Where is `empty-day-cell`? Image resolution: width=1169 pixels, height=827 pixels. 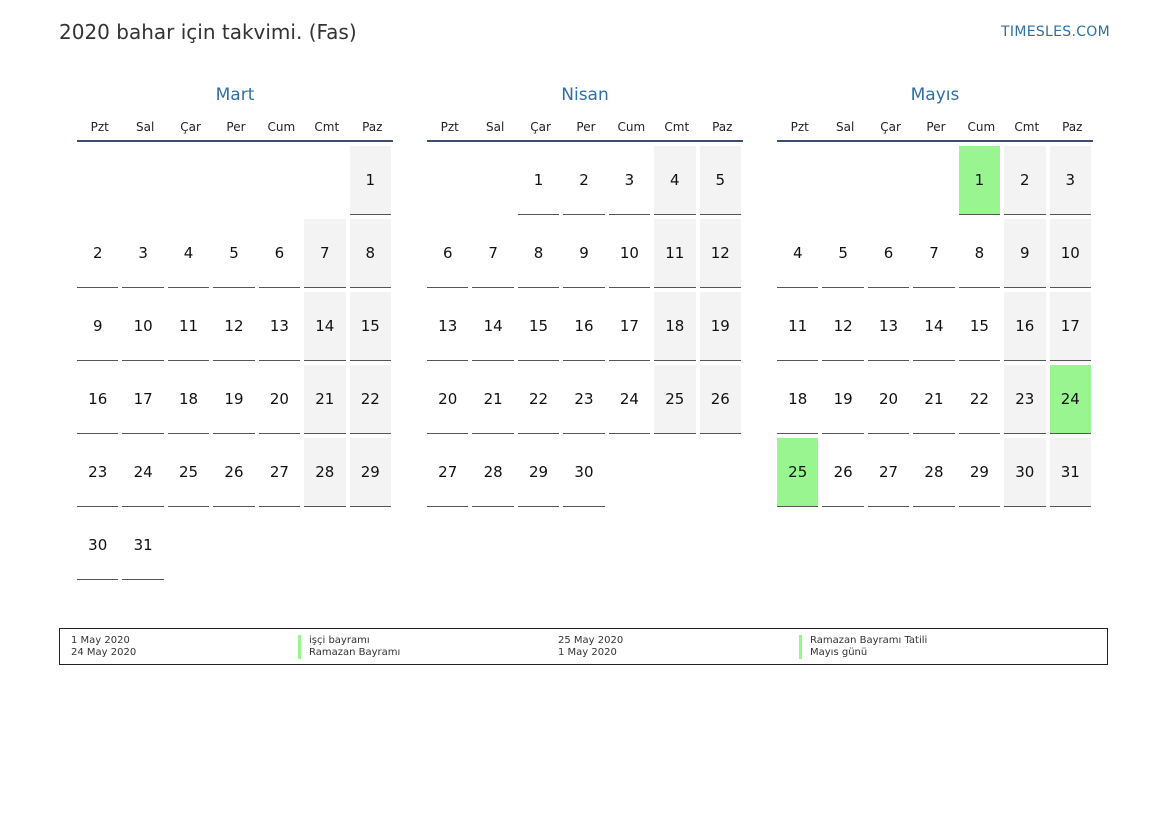
empty-day-cell is located at coordinates (190, 182).